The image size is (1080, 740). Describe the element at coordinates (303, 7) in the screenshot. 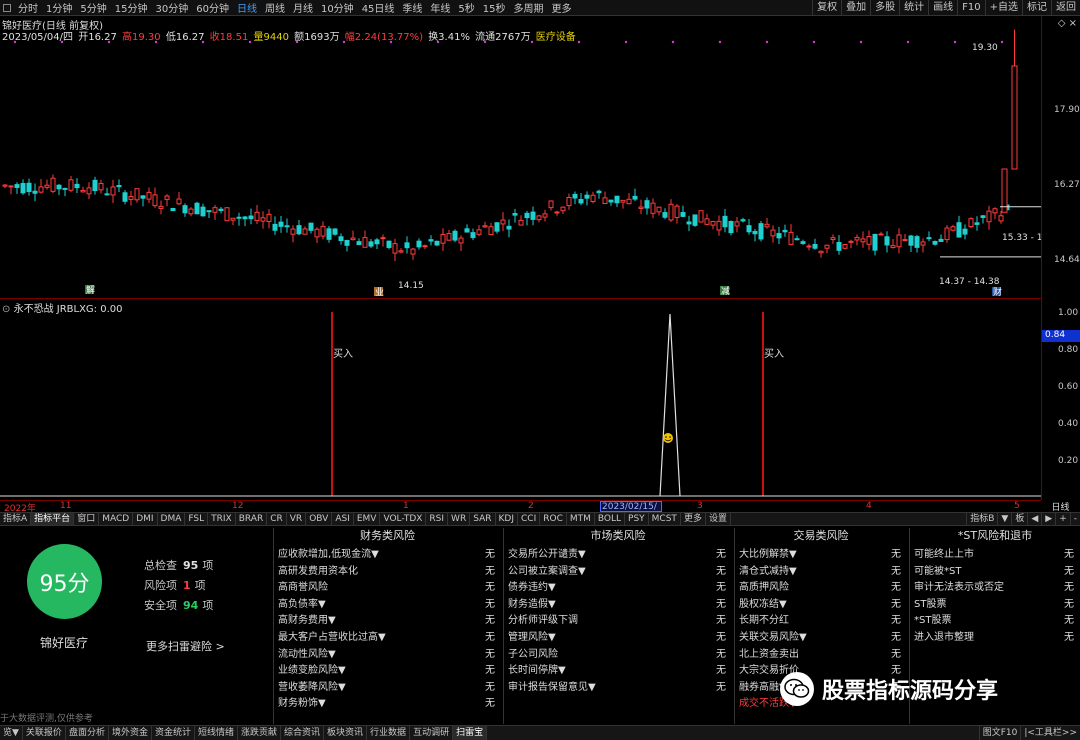

I see `period-tab: 月线` at that location.